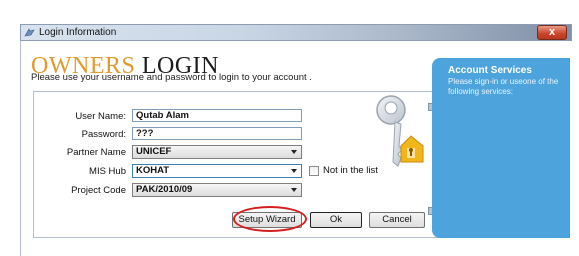  What do you see at coordinates (552, 32) in the screenshot?
I see `close-button: x` at bounding box center [552, 32].